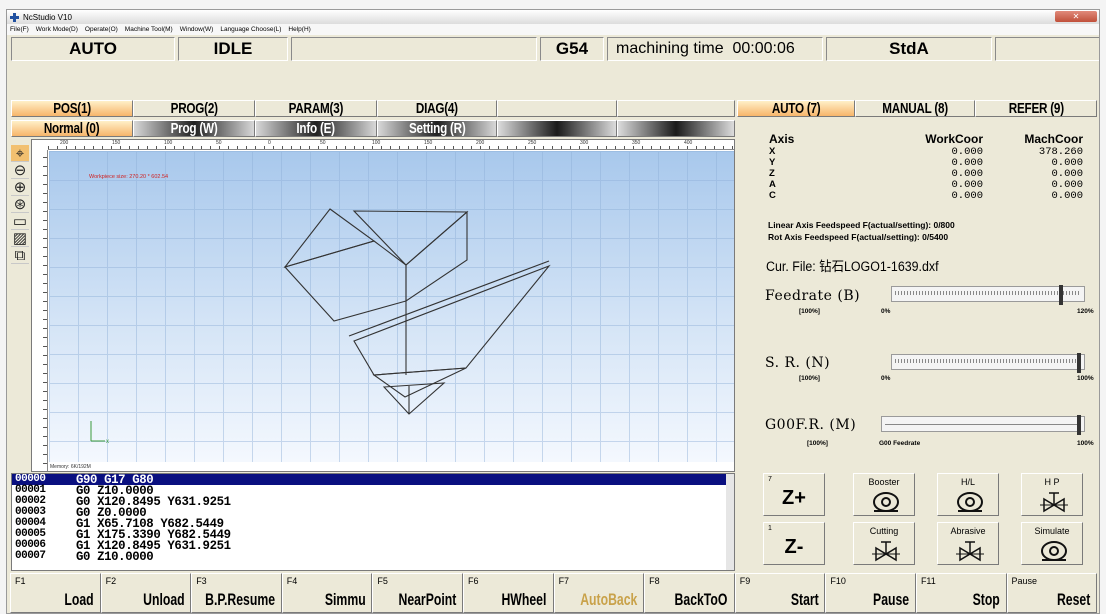 The width and height of the screenshot is (1106, 614). I want to click on reset-button: Pause Reset, so click(1052, 593).